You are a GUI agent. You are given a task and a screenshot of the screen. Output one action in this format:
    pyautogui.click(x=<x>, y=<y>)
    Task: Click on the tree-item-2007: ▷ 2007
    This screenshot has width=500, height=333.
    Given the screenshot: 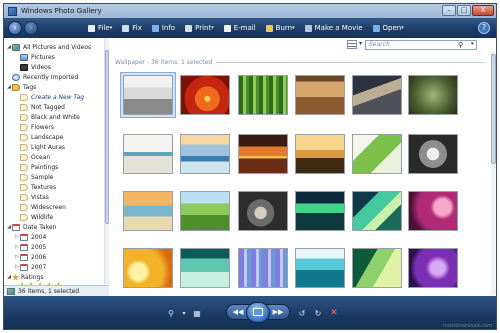 What is the action you would take?
    pyautogui.click(x=30, y=267)
    